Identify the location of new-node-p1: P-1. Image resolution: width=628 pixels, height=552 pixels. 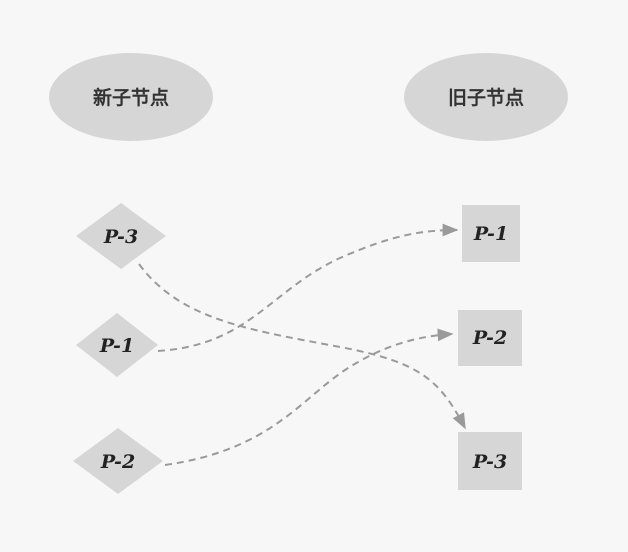
(117, 345).